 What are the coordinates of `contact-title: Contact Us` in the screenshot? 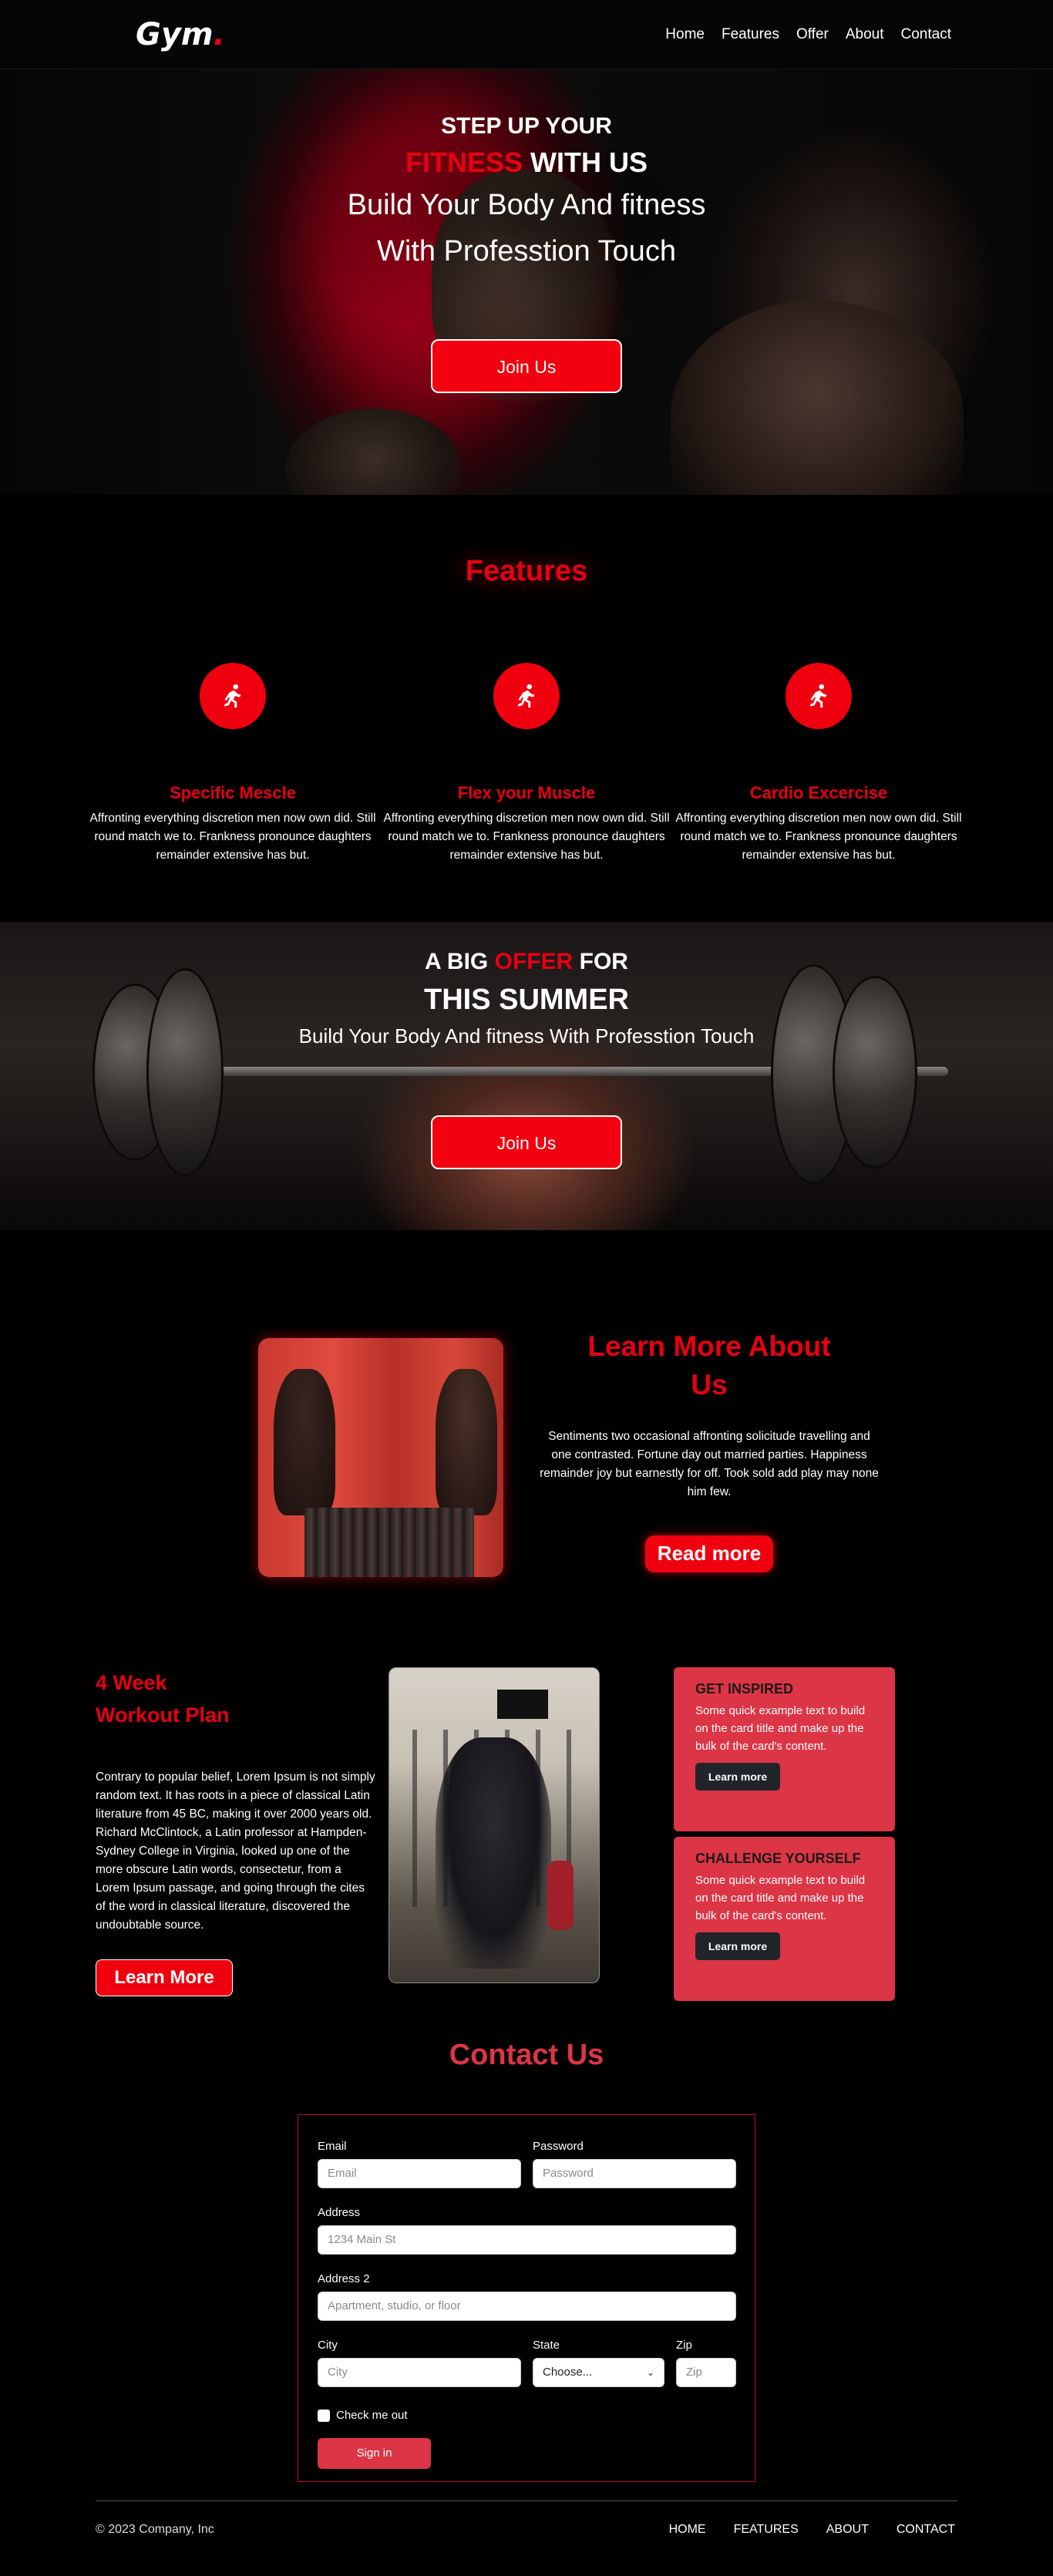 It's located at (526, 2055).